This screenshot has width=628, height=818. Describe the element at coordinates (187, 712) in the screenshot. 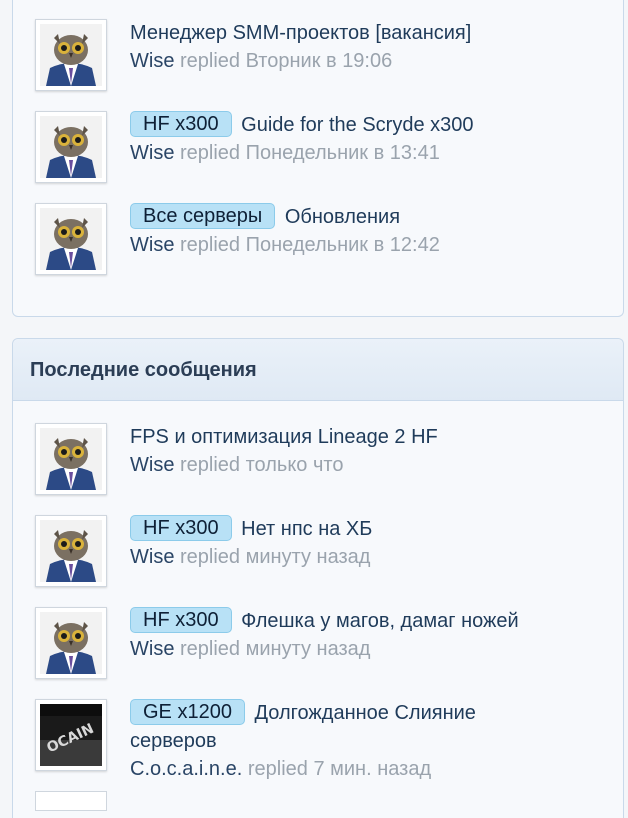

I see `thread-prefix-badge: GE x1200` at that location.